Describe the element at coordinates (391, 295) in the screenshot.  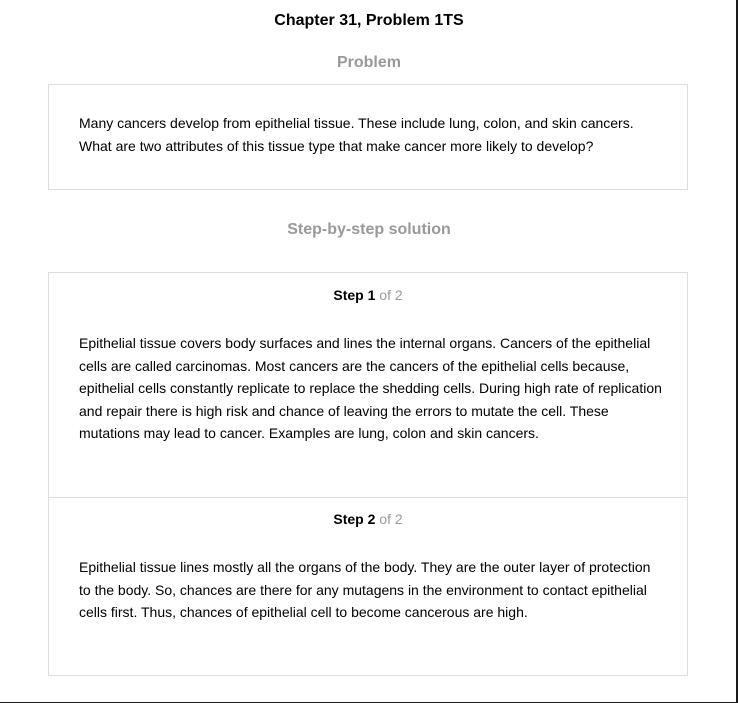
I see `step-1-of: of 2` at that location.